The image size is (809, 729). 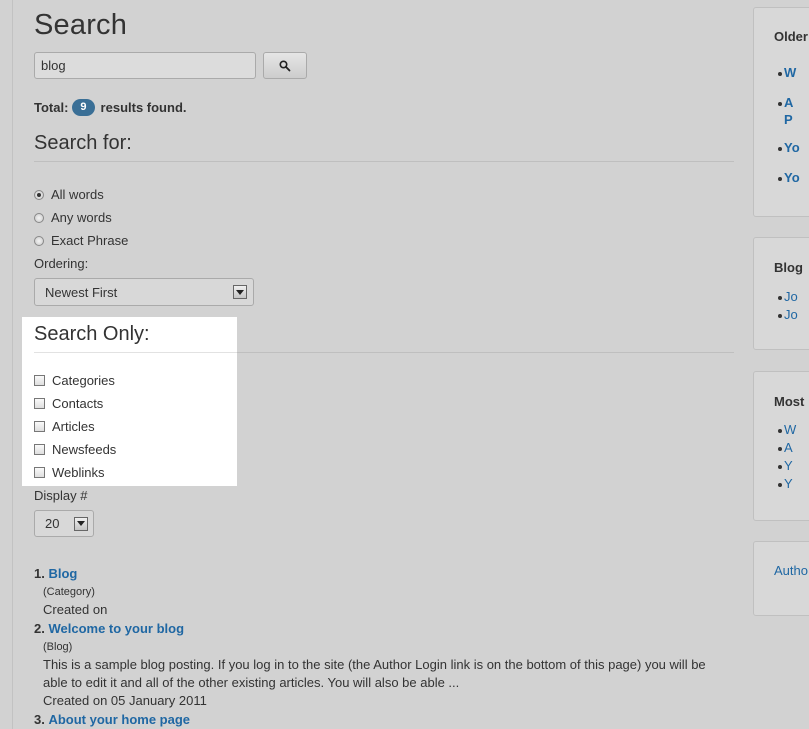 What do you see at coordinates (78, 403) in the screenshot?
I see `checkbox-label: Contacts` at bounding box center [78, 403].